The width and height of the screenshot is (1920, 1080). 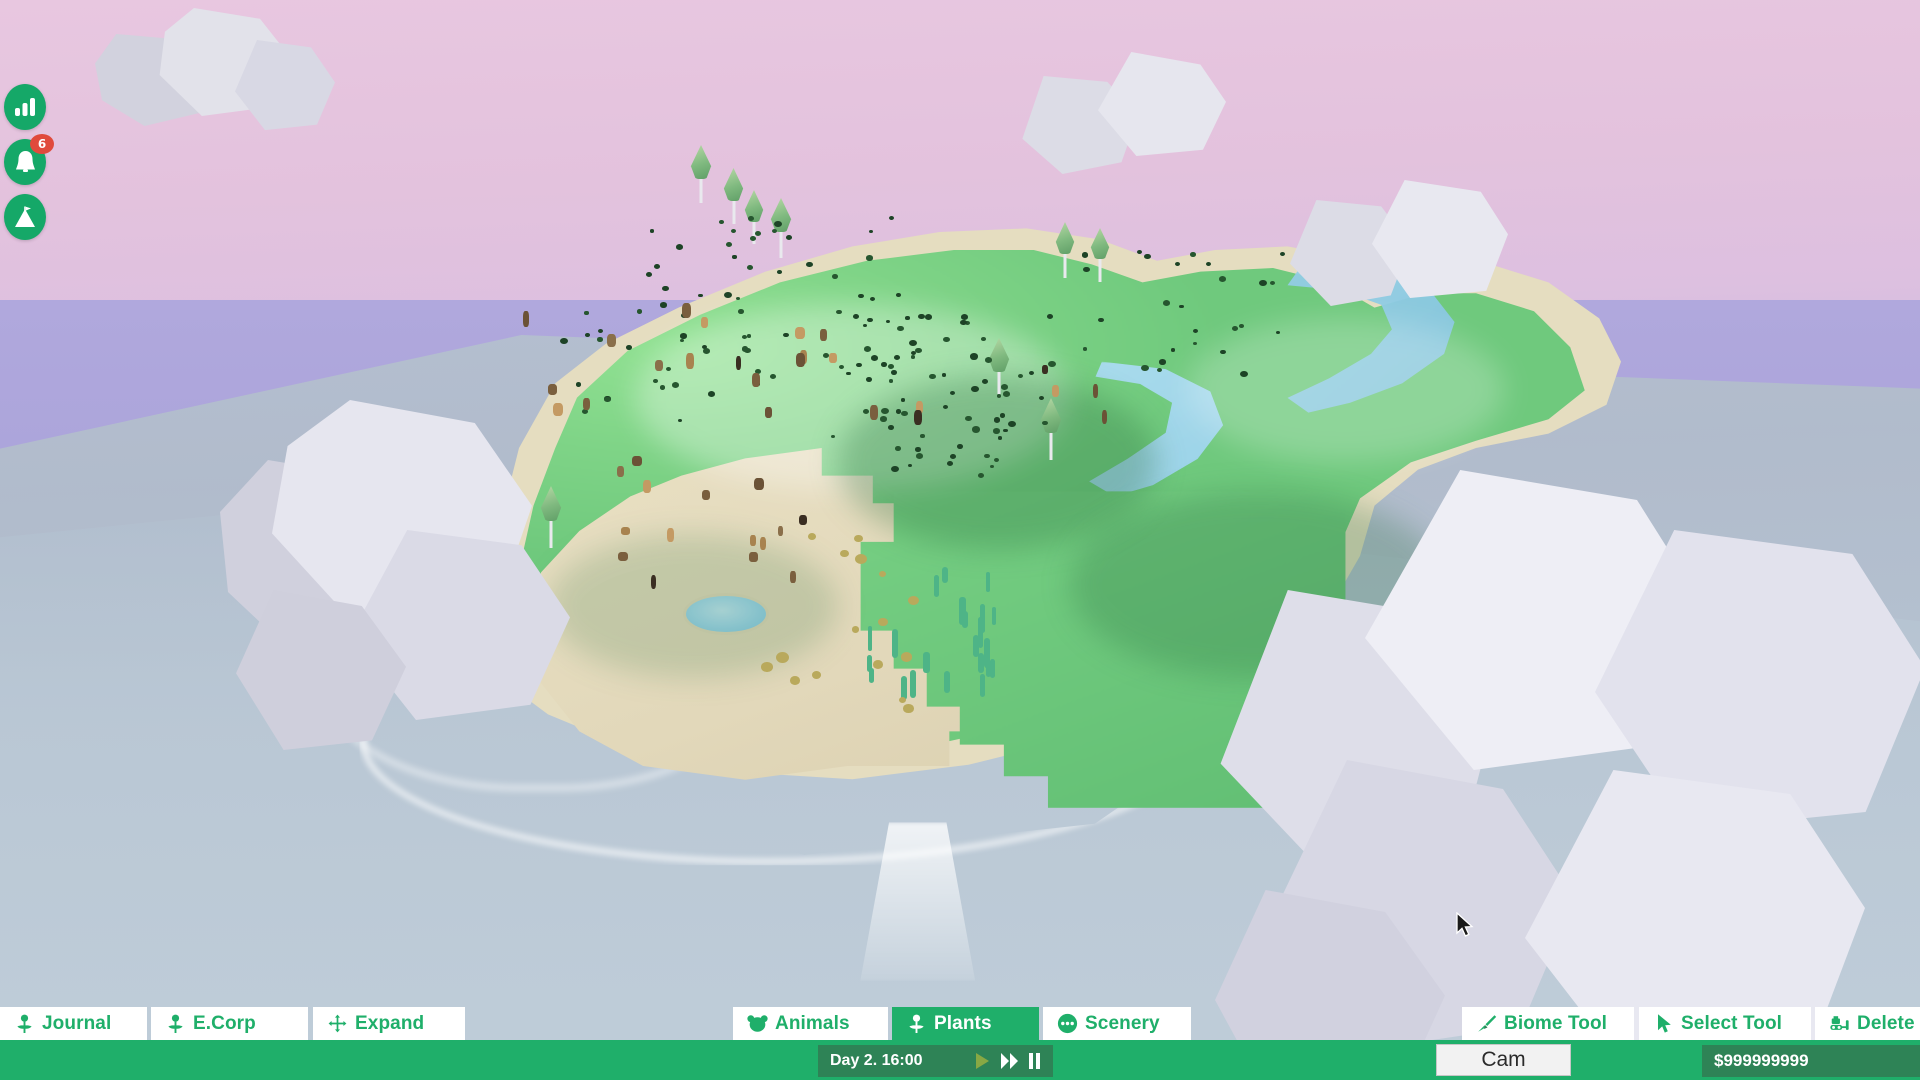 I want to click on play-button, so click(x=982, y=1061).